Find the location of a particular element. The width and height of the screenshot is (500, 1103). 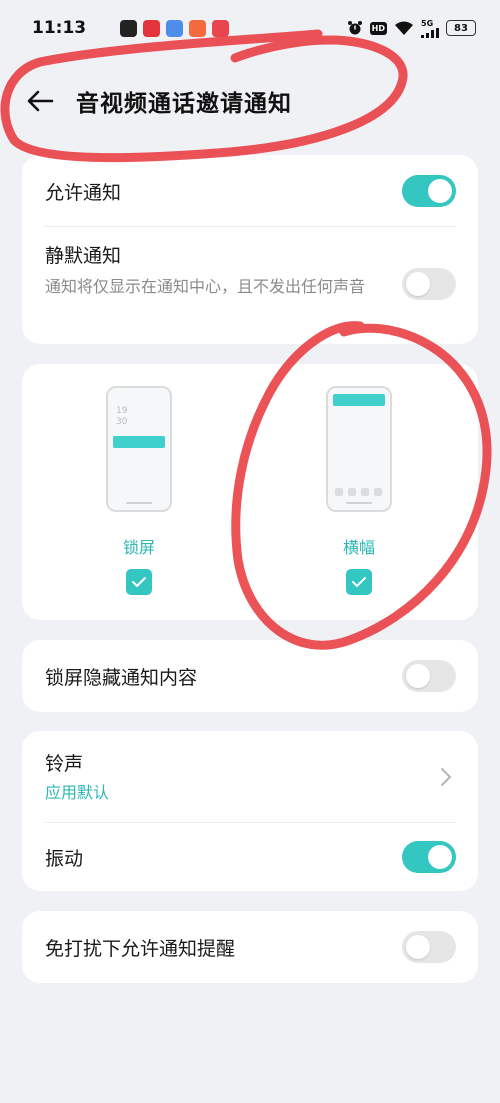

silent-notification-label: 静默通知 is located at coordinates (83, 256).